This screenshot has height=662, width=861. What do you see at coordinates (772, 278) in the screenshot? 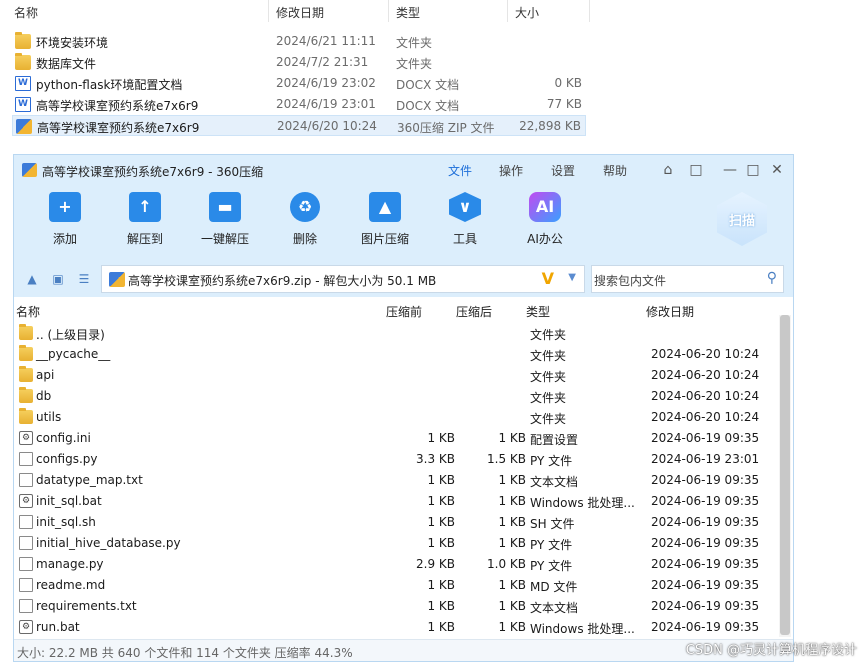
I see `search-icon: ⚲` at bounding box center [772, 278].